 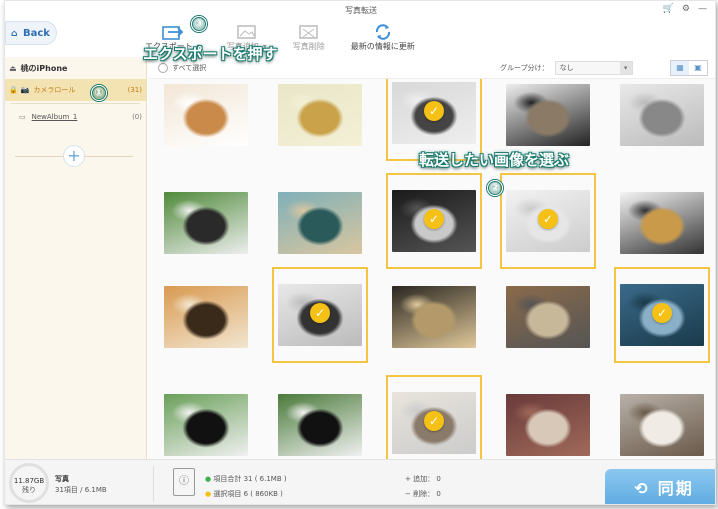 I want to click on small-grid-icon: ▦, so click(x=680, y=68).